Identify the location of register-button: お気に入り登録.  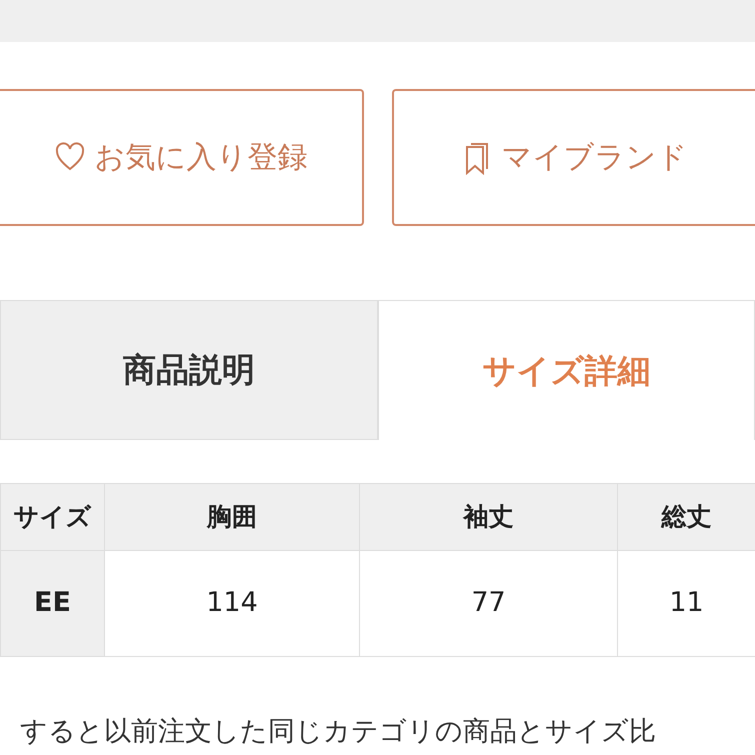
(182, 157).